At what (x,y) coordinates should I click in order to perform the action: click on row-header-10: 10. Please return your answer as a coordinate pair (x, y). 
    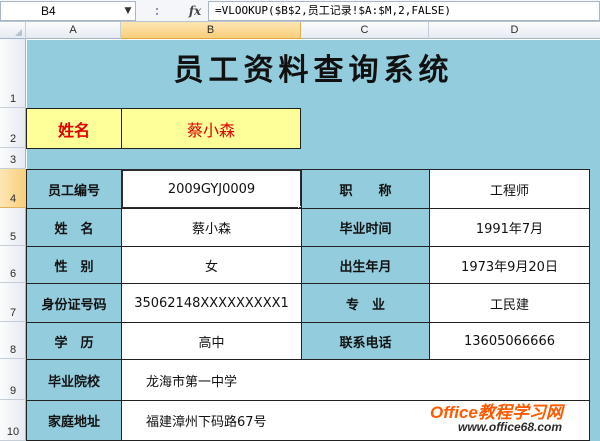
    Looking at the image, I should click on (13, 420).